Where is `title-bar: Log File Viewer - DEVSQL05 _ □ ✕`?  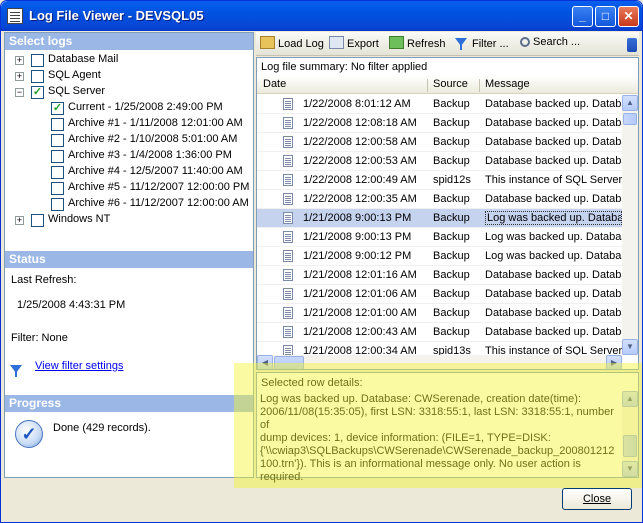 title-bar: Log File Viewer - DEVSQL05 _ □ ✕ is located at coordinates (321, 16).